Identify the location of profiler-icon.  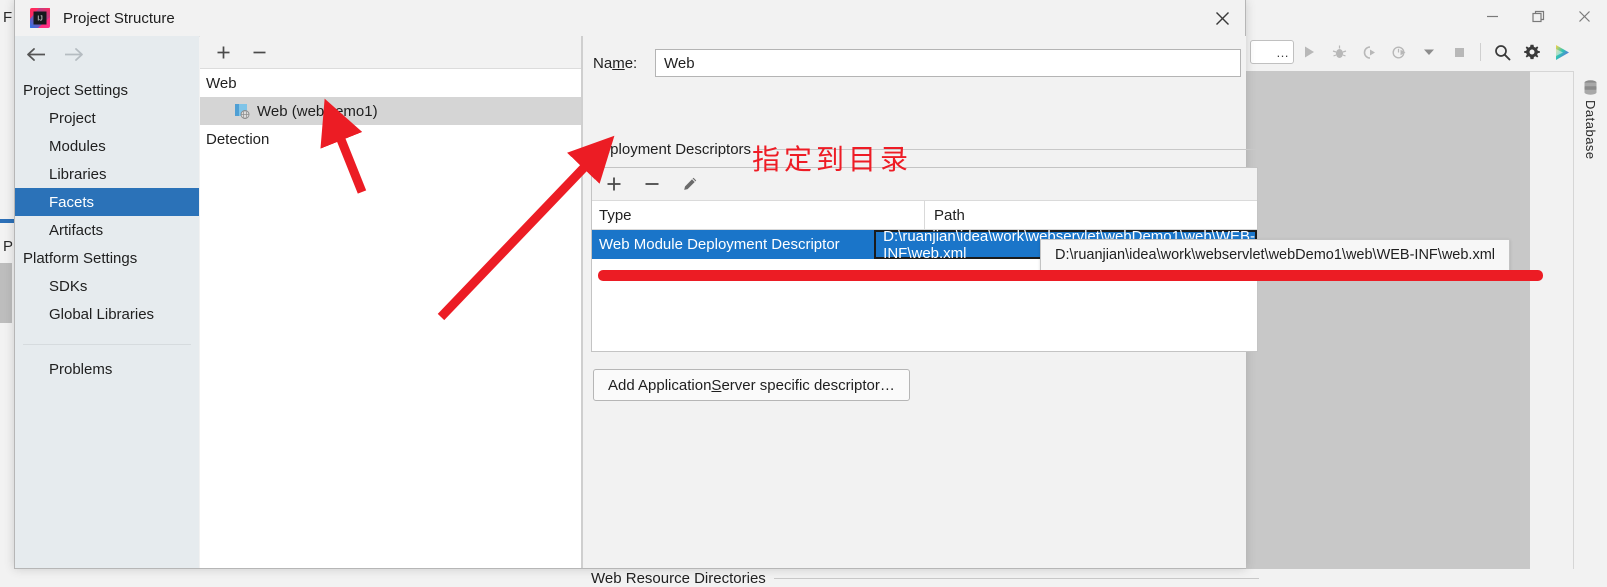
(1399, 52).